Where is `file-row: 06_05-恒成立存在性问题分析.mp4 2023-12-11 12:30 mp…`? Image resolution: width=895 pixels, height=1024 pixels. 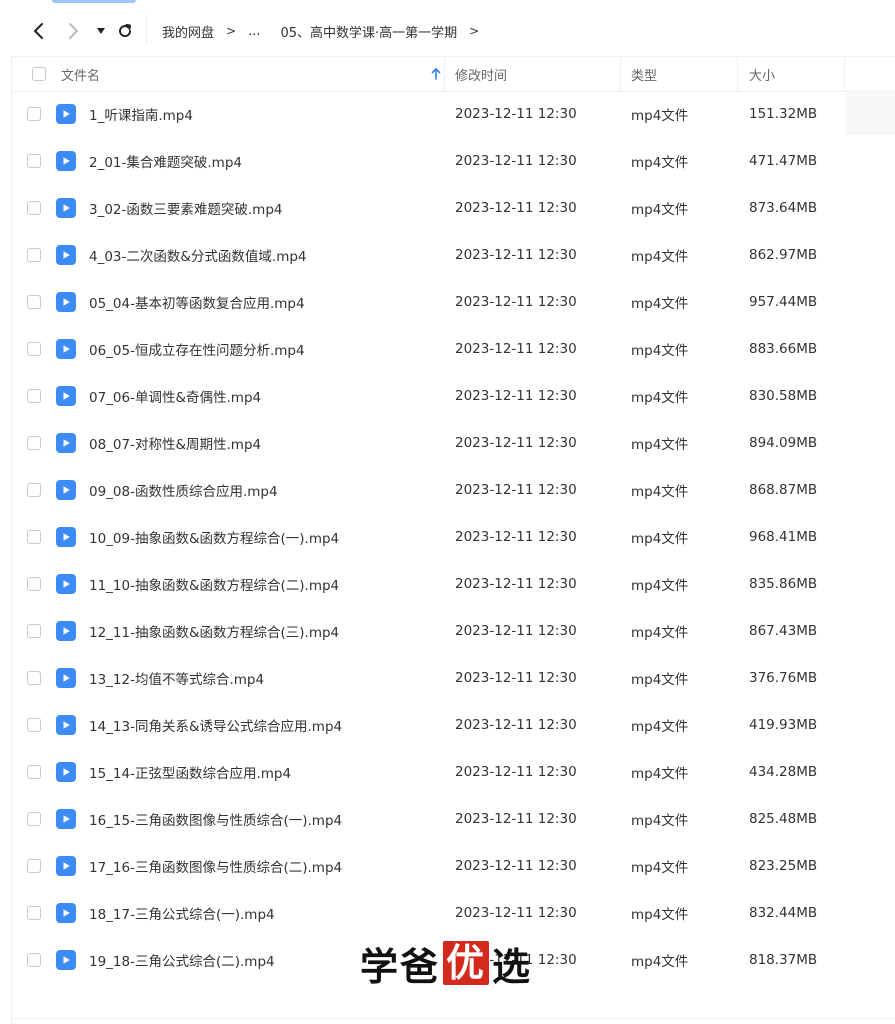 file-row: 06_05-恒成立存在性问题分析.mp4 2023-12-11 12:30 mp… is located at coordinates (453, 348).